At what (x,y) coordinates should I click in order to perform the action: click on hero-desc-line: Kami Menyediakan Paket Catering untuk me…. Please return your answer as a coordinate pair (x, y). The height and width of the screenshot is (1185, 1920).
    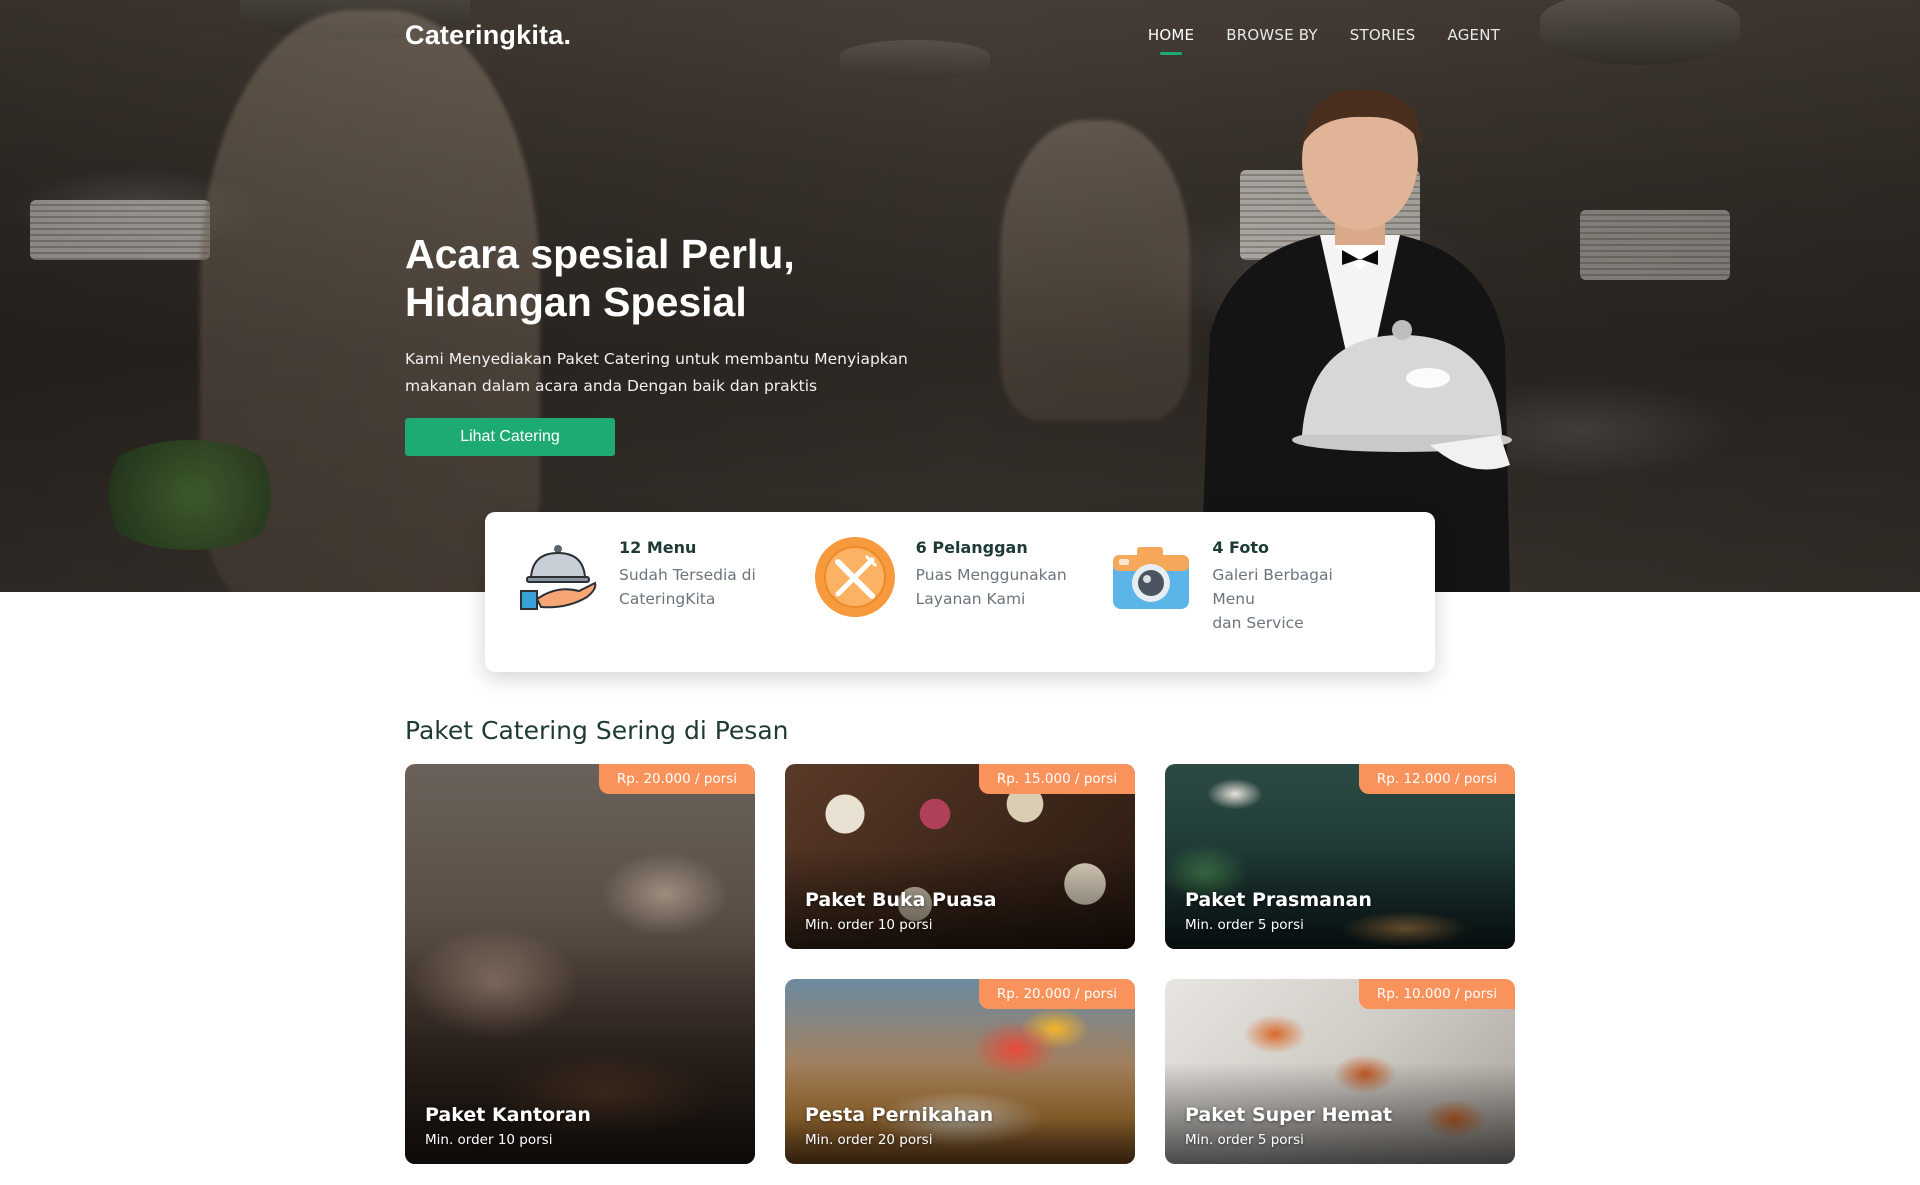
    Looking at the image, I should click on (656, 359).